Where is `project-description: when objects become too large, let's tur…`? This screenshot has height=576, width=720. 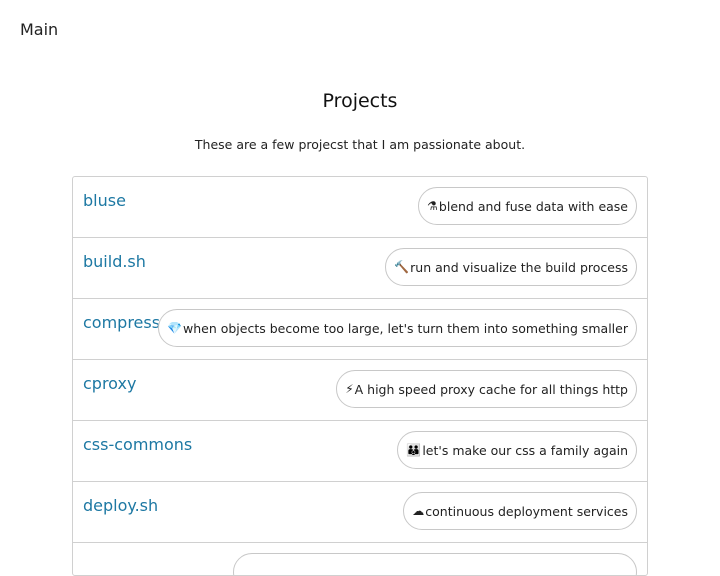
project-description: when objects become too large, let's tur… is located at coordinates (405, 328).